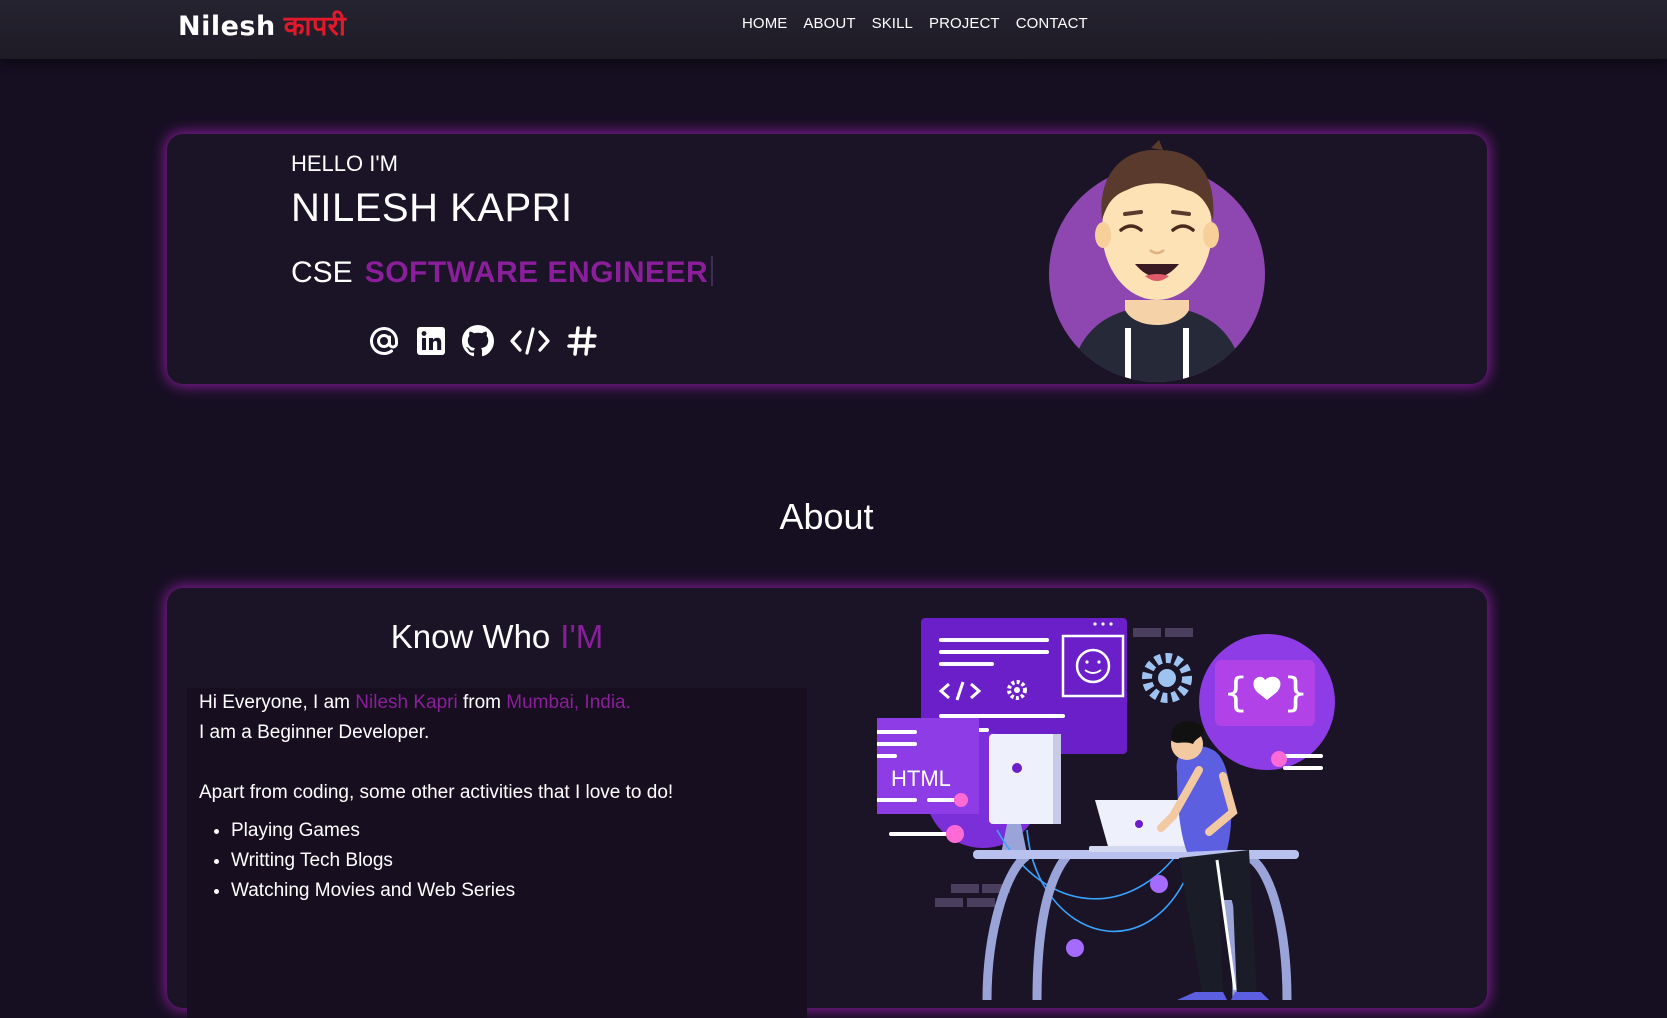  What do you see at coordinates (582, 636) in the screenshot?
I see `know-who-accent: I'M` at bounding box center [582, 636].